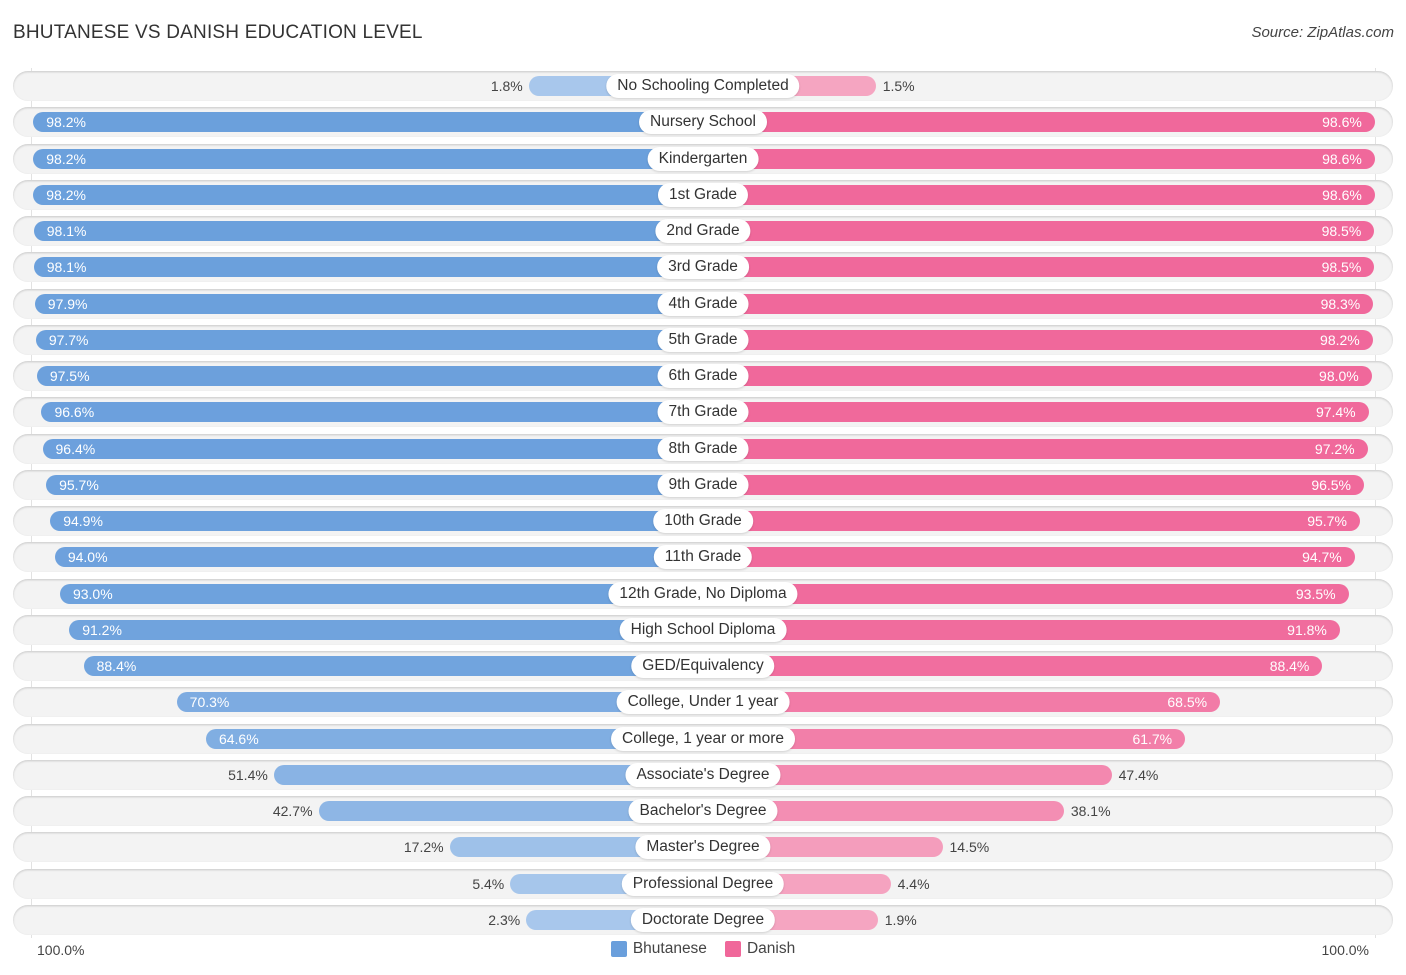  I want to click on category-label: GED/Equivalency, so click(703, 666).